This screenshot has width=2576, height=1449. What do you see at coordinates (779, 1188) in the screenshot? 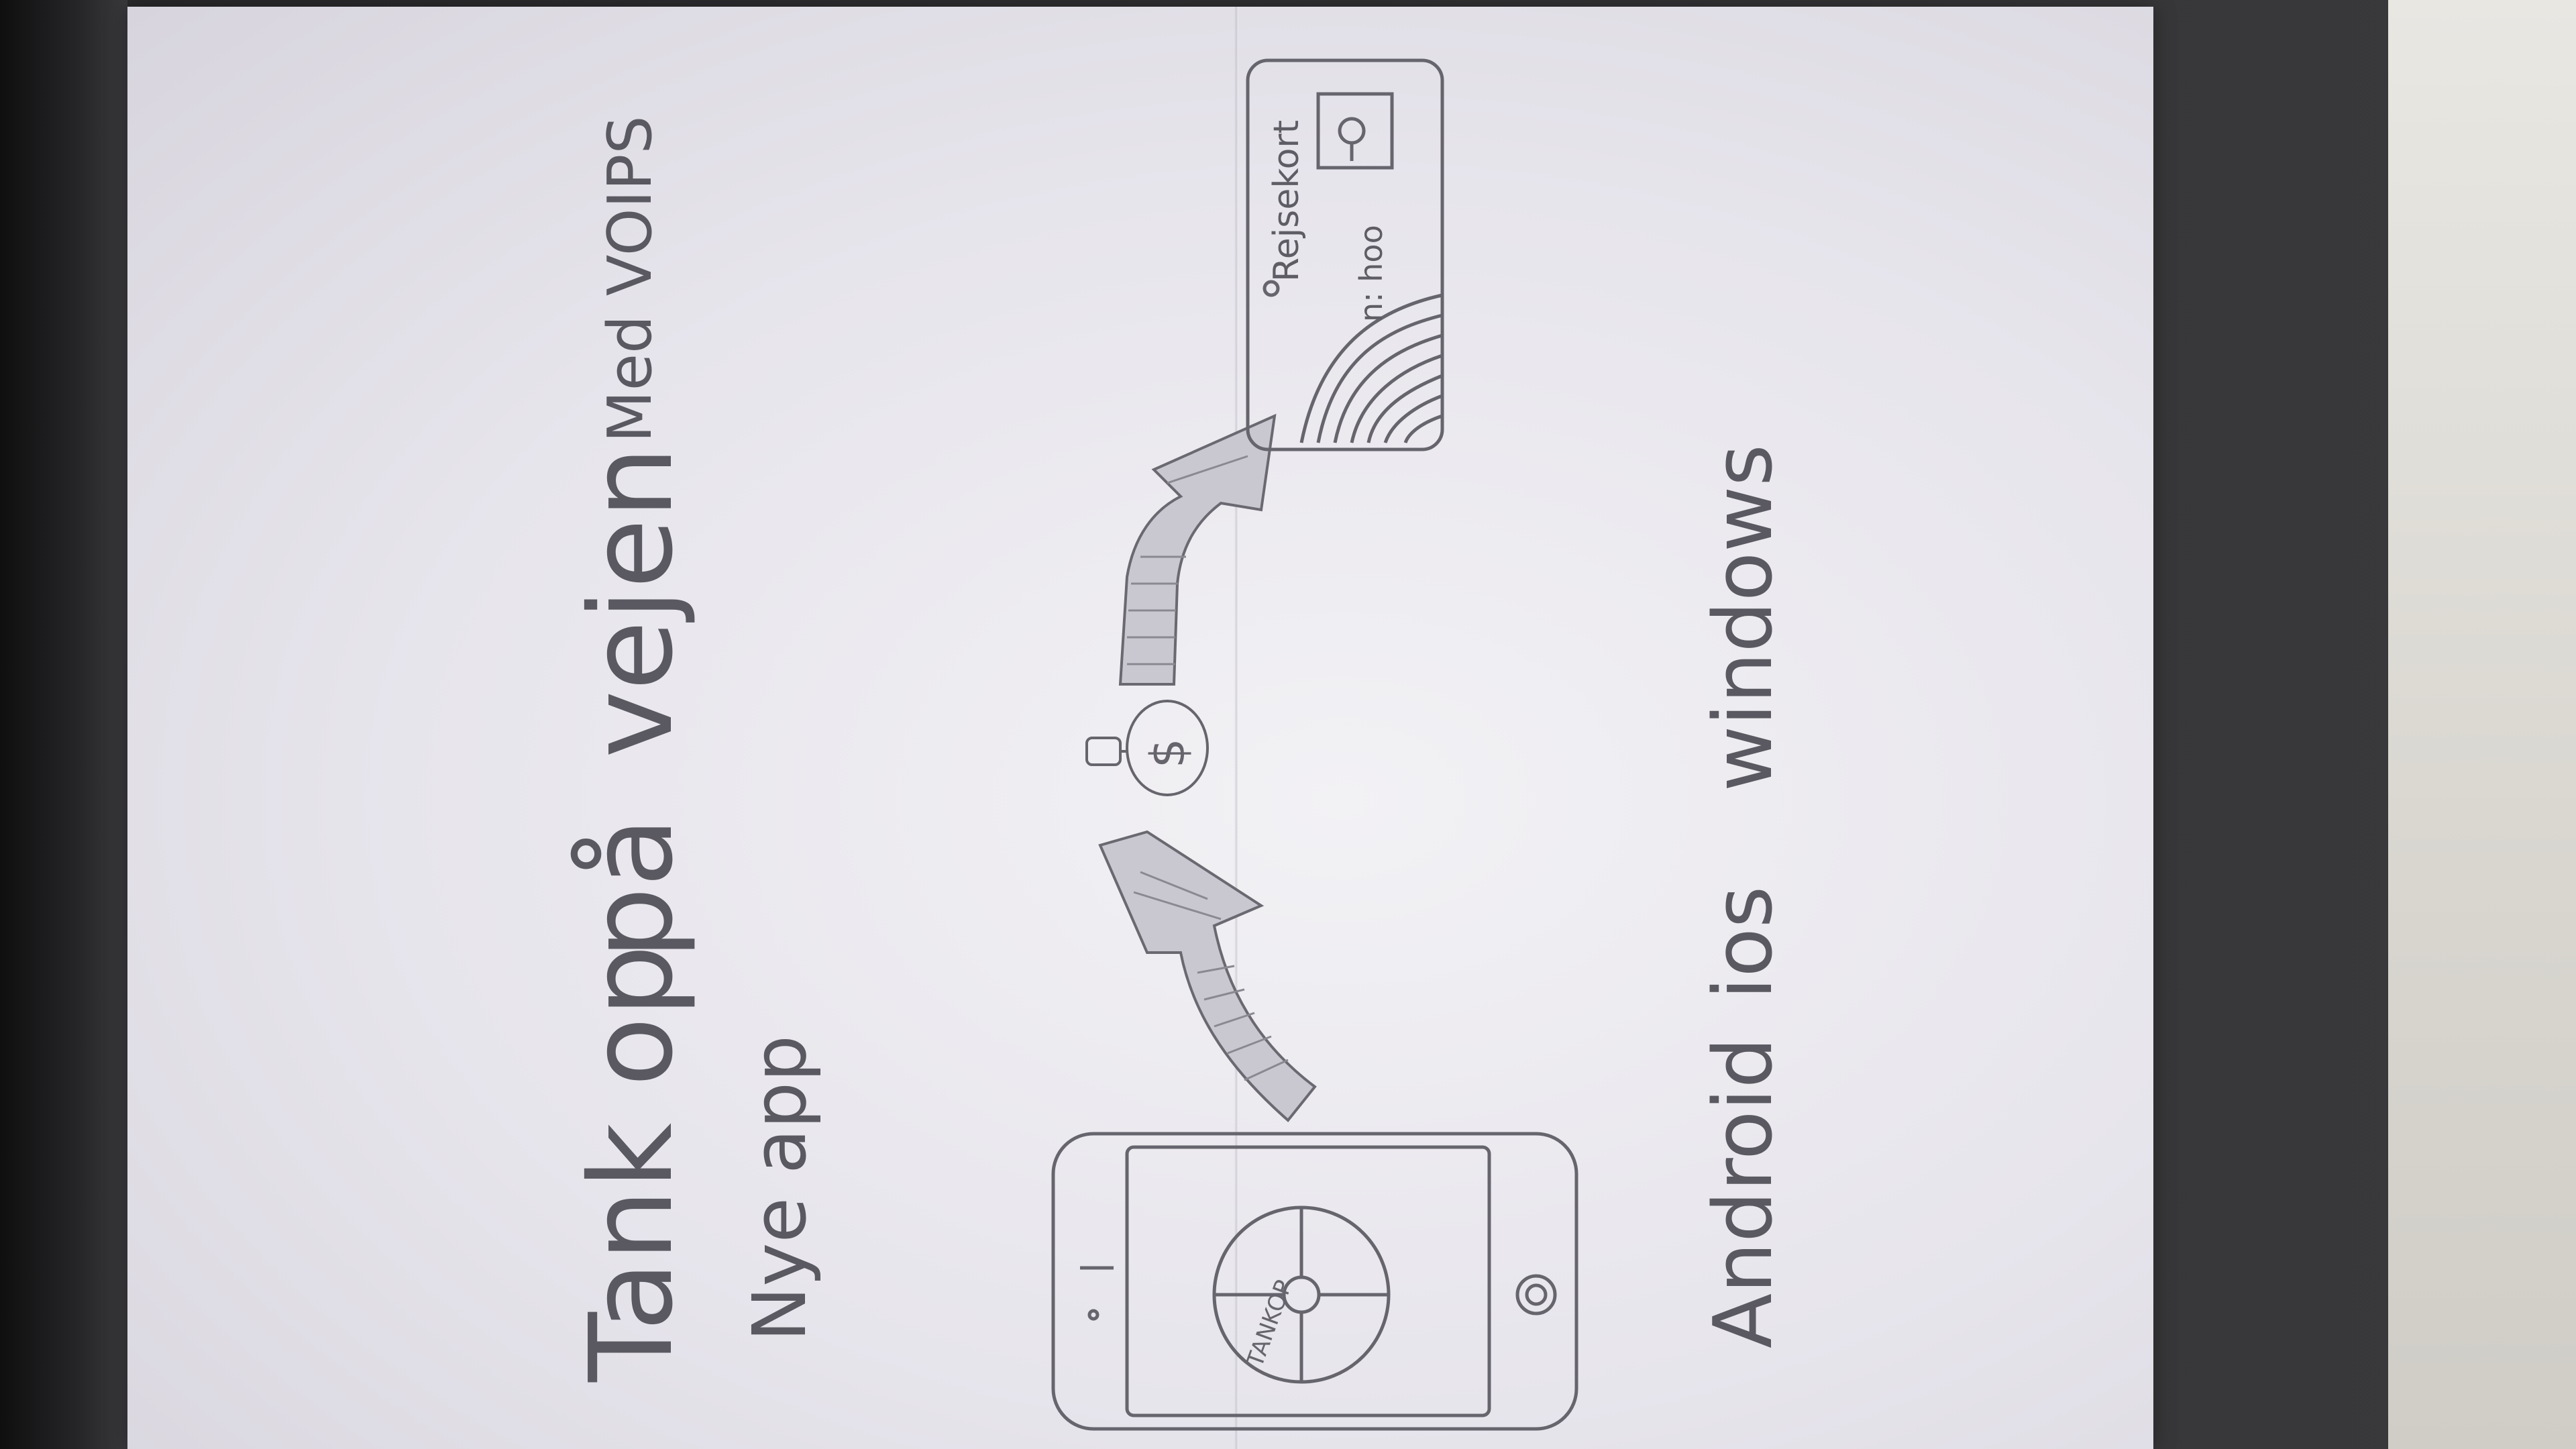
I see `subtitle-nye-app: Nye app` at bounding box center [779, 1188].